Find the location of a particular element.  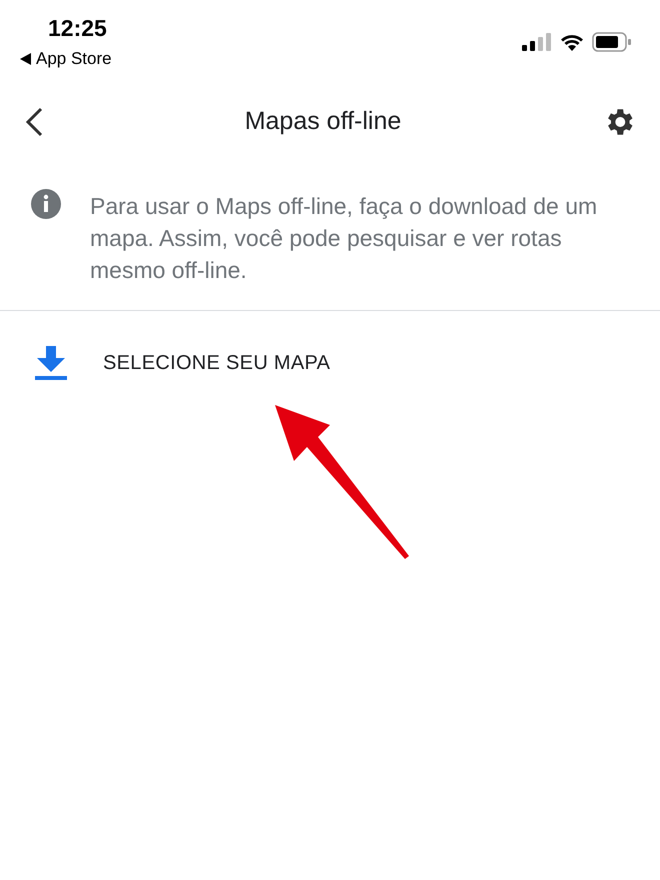

page-title: Mapas off-line is located at coordinates (323, 122).